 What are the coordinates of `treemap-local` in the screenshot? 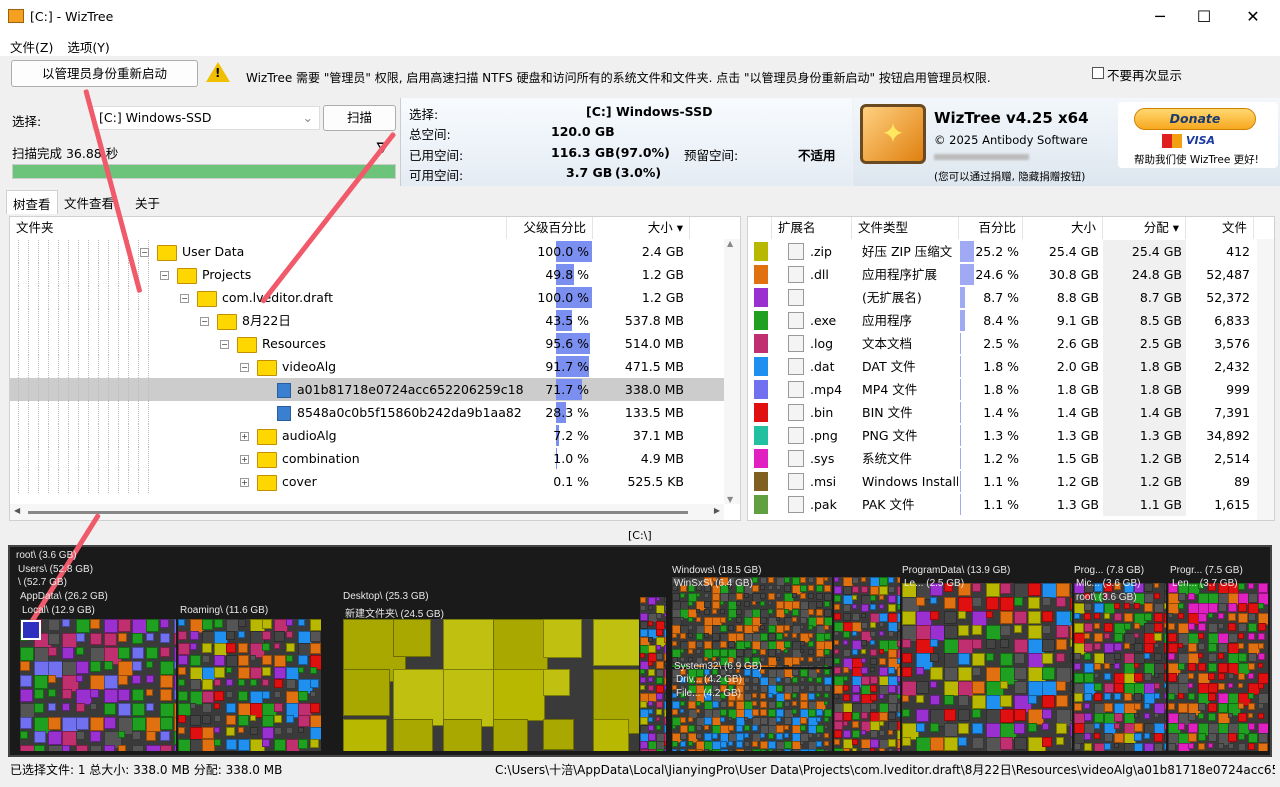 It's located at (98, 685).